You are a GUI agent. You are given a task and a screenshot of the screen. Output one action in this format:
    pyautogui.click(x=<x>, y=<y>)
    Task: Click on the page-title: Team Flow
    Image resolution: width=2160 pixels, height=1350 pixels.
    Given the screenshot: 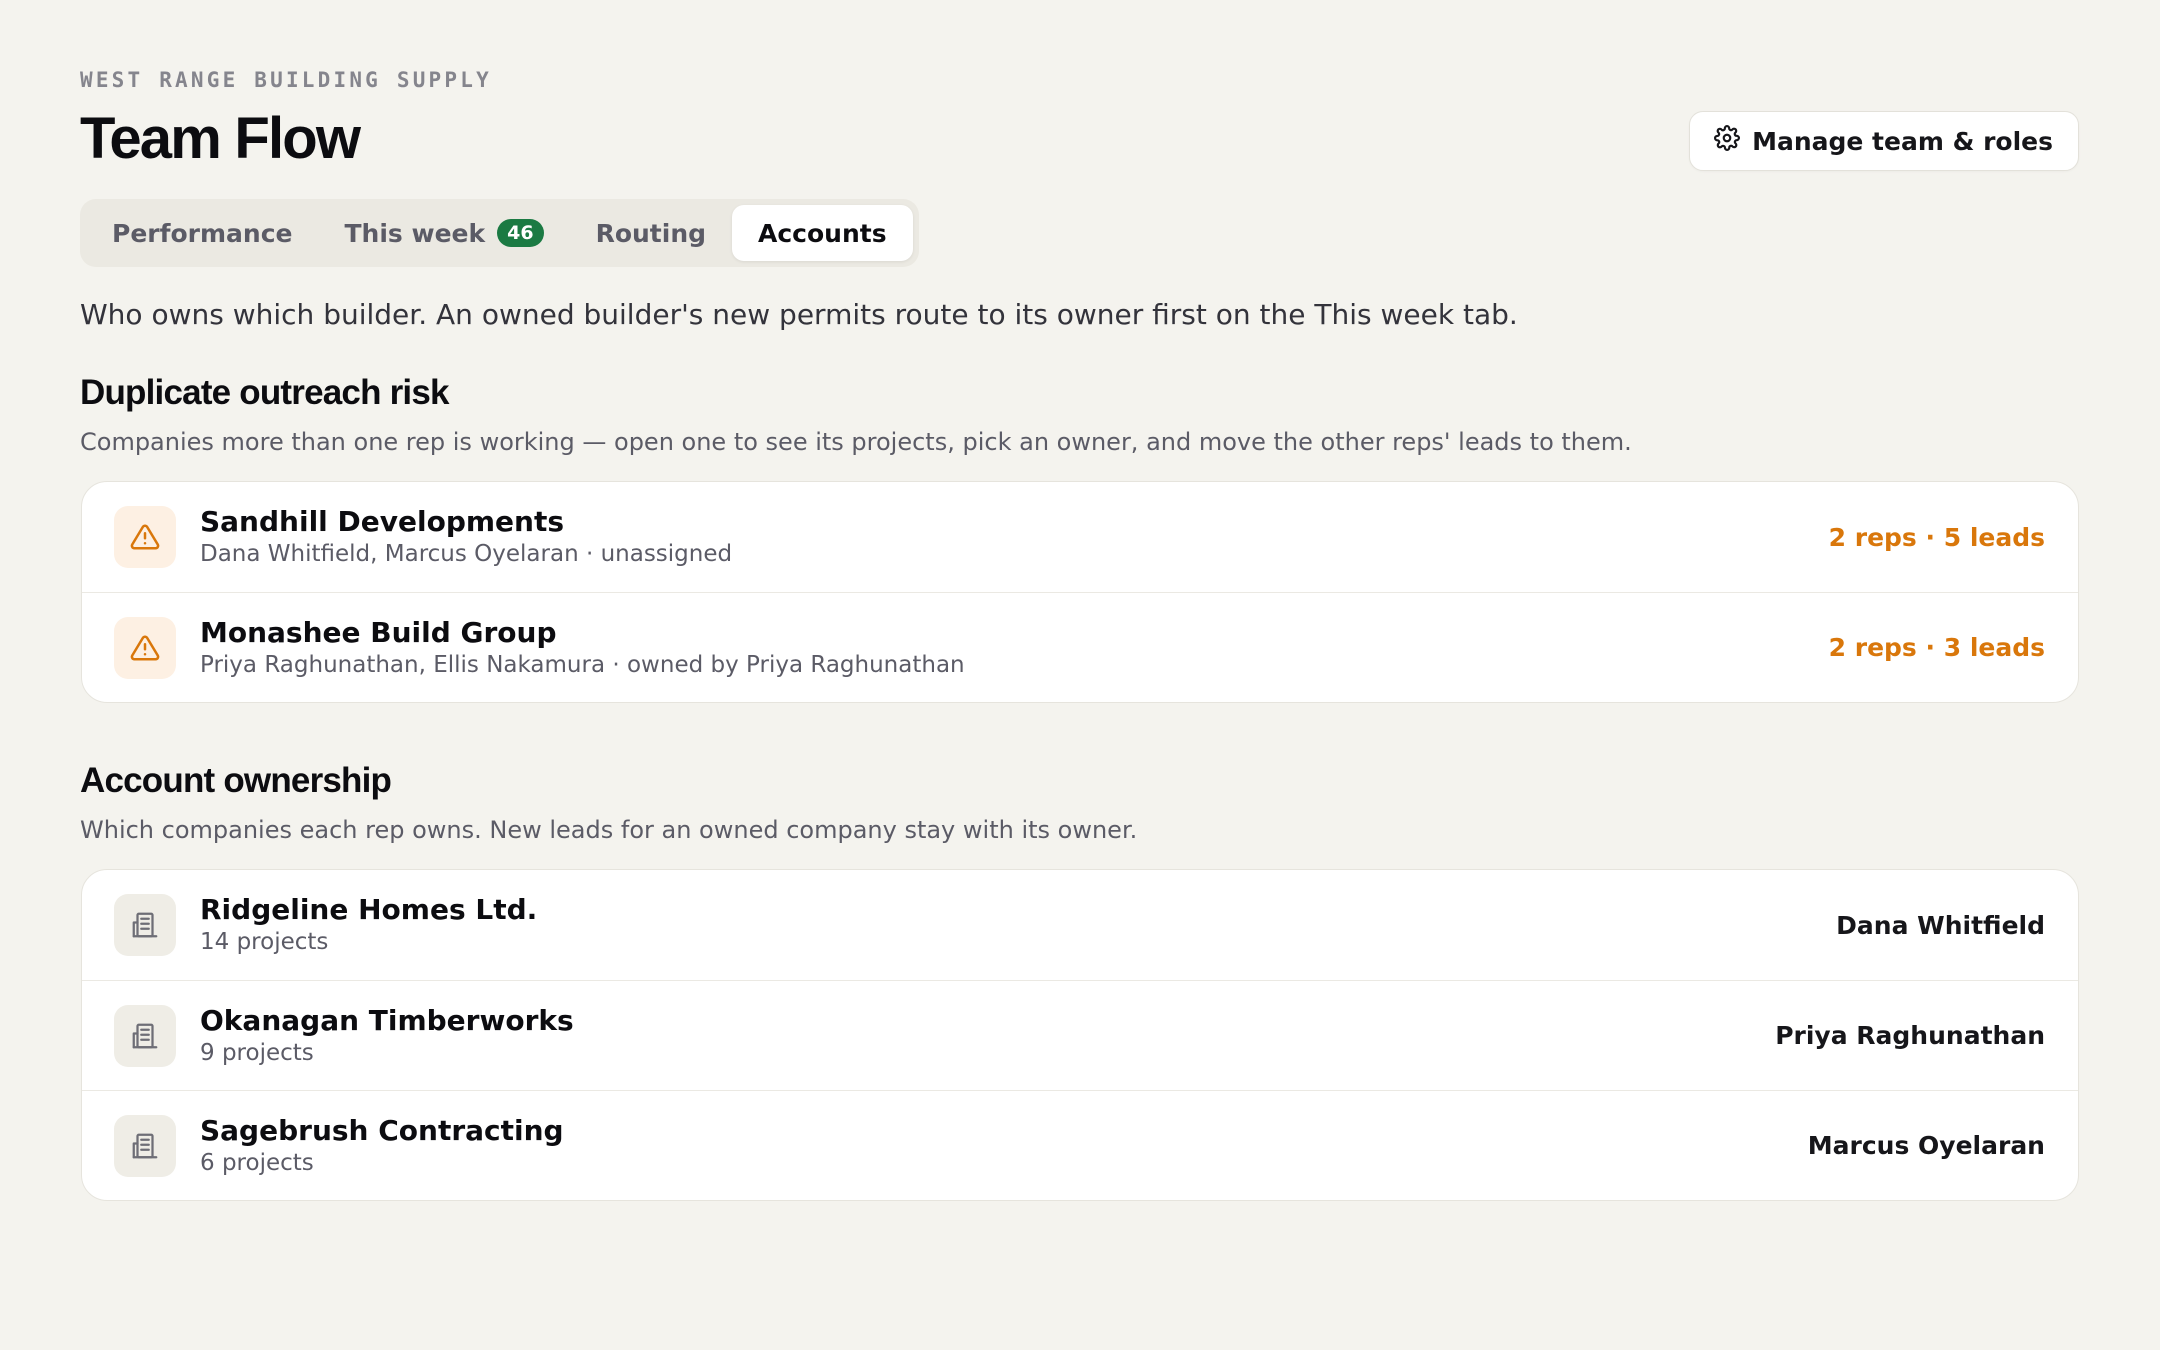 What is the action you would take?
    pyautogui.click(x=220, y=138)
    